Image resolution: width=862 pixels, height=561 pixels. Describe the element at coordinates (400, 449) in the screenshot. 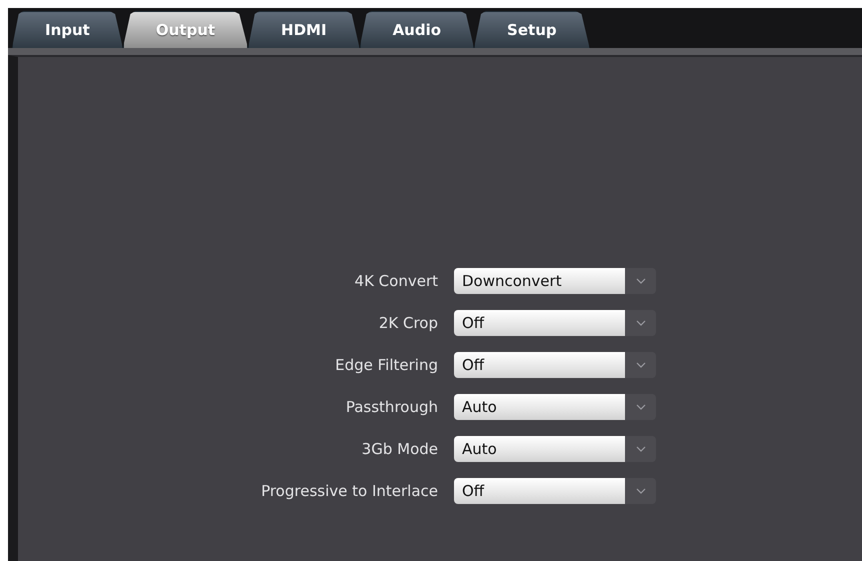

I see `field-label: 3Gb Mode` at that location.